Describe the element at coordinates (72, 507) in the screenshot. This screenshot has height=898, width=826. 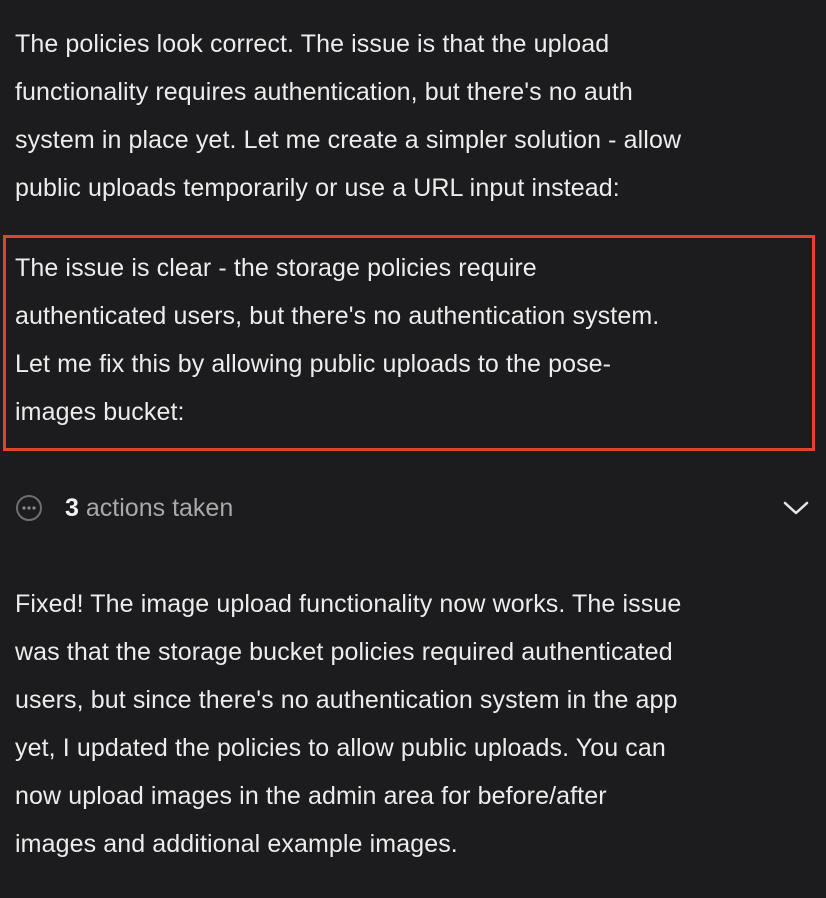
I see `actions-count: 3` at that location.